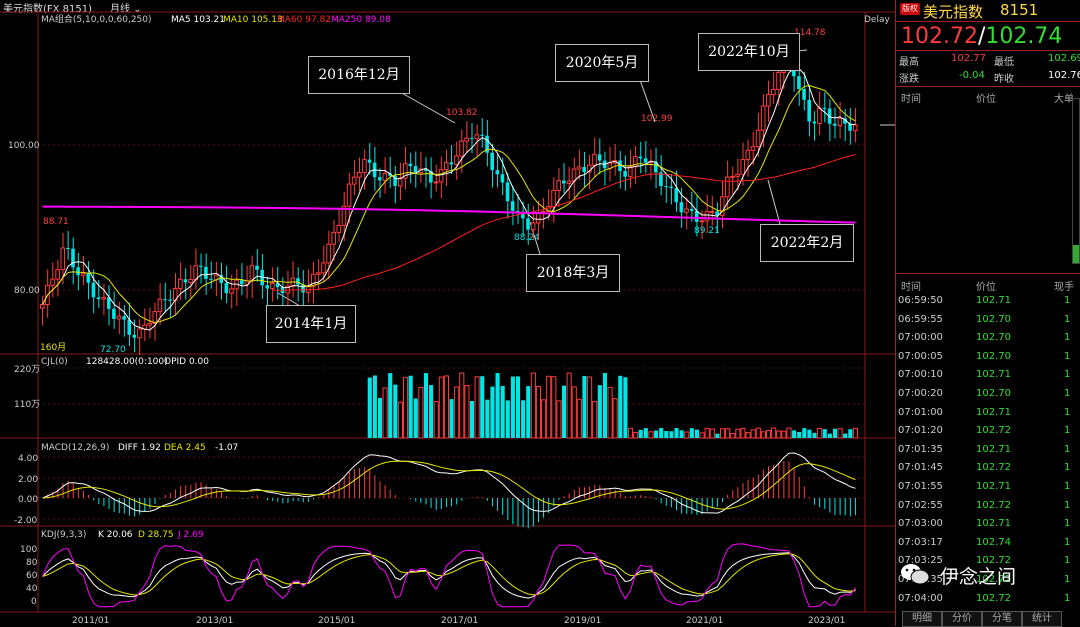 The width and height of the screenshot is (1080, 627). What do you see at coordinates (704, 621) in the screenshot?
I see `x-label-2021: 2021/01` at bounding box center [704, 621].